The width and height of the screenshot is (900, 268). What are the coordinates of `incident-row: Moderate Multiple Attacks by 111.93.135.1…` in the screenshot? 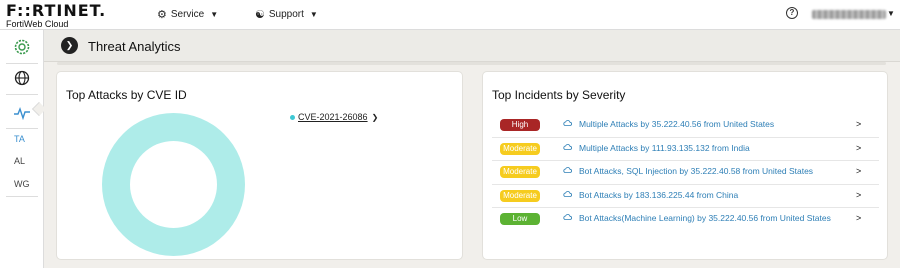 It's located at (685, 149).